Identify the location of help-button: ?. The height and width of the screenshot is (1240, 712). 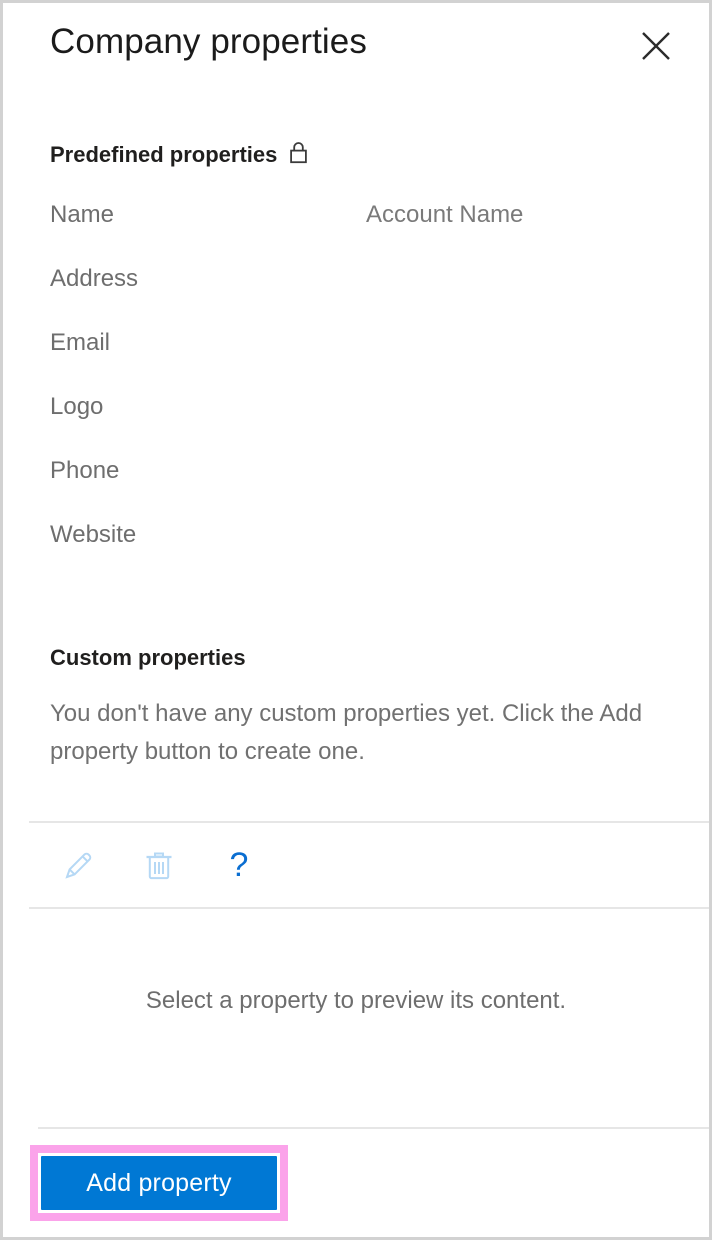
(239, 865).